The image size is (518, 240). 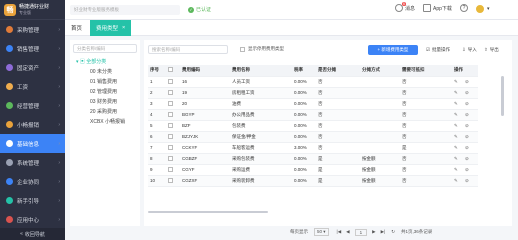 What do you see at coordinates (9, 143) in the screenshot?
I see `menu-icon` at bounding box center [9, 143].